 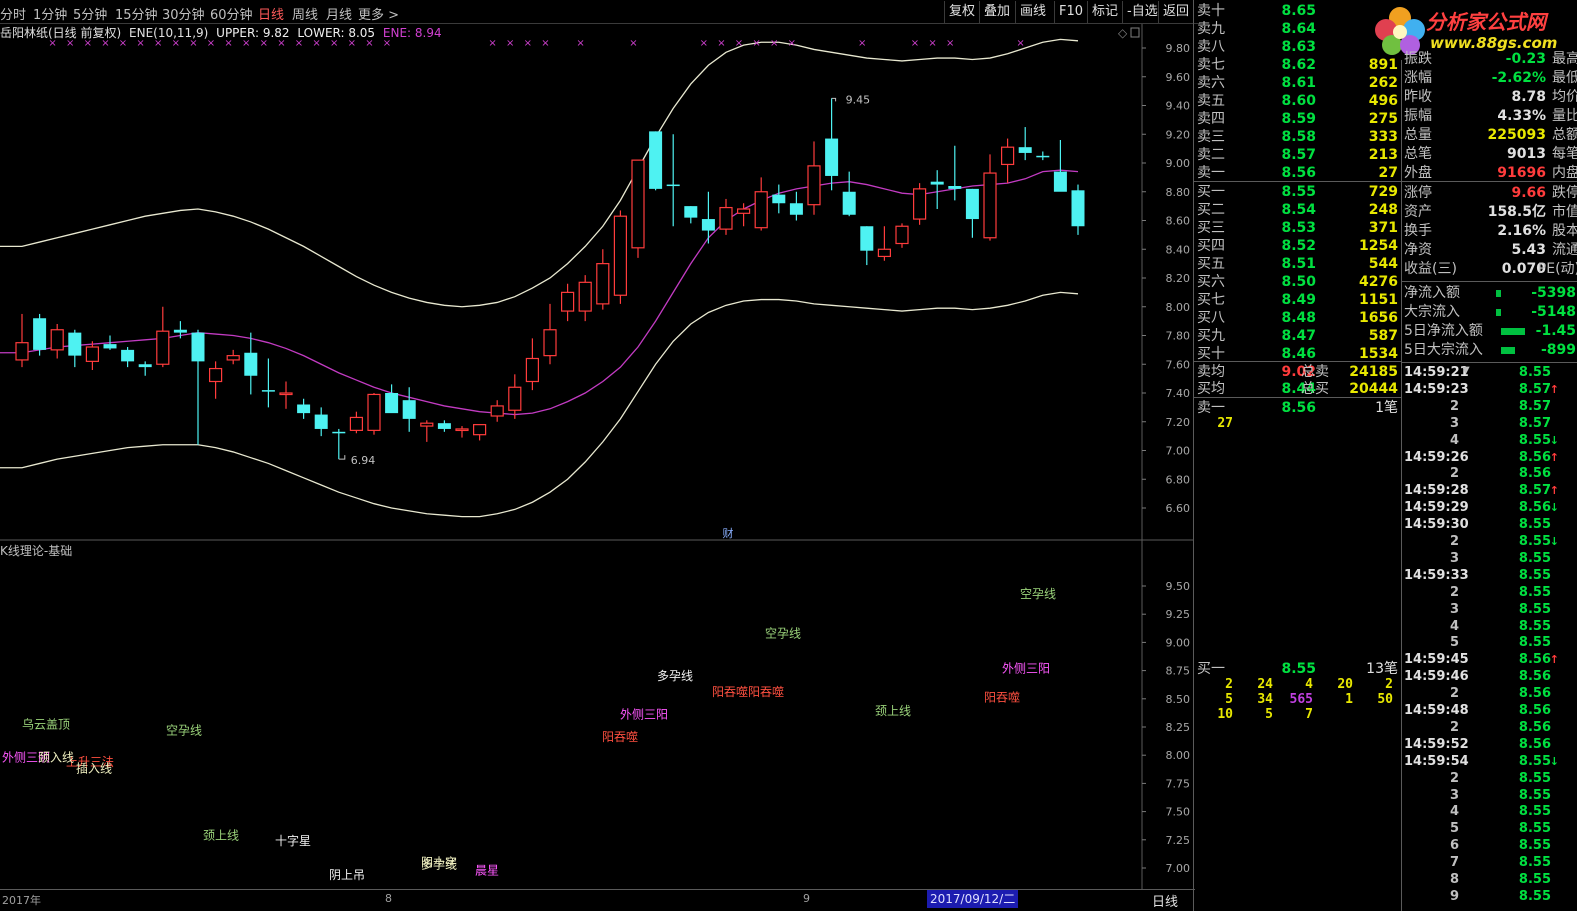 I want to click on sell-level-8-price: 8.57, so click(x=1298, y=155).